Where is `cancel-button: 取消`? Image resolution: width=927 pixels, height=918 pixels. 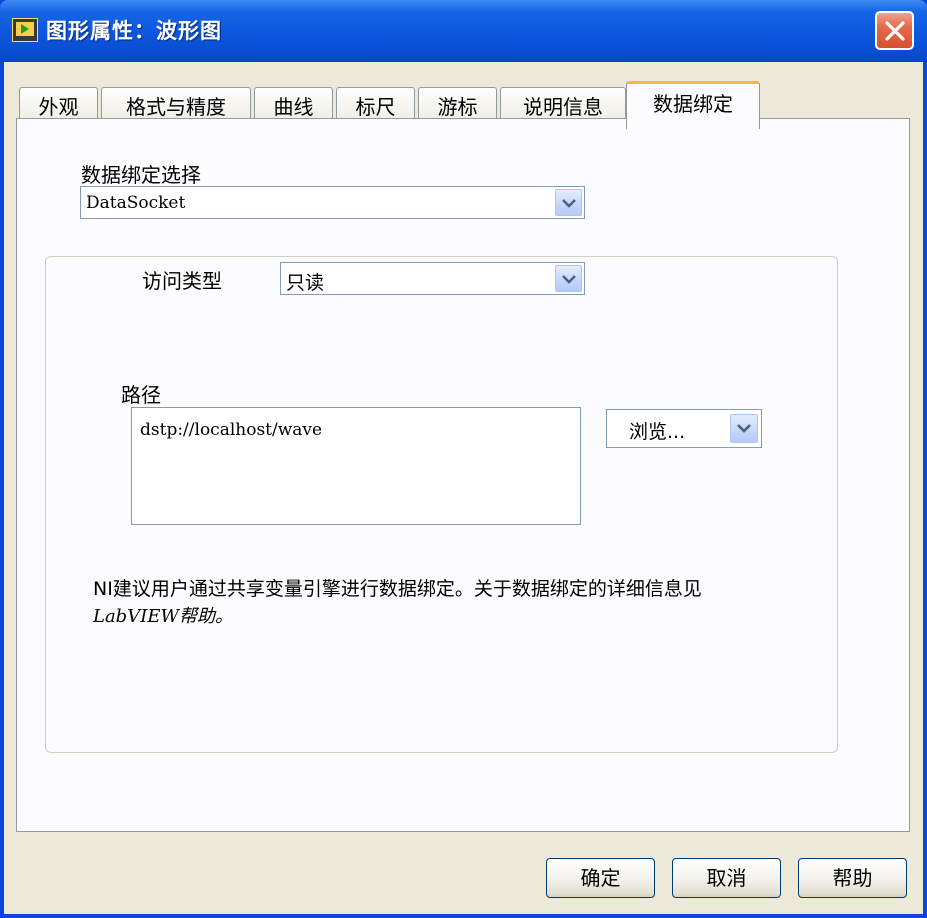
cancel-button: 取消 is located at coordinates (726, 878).